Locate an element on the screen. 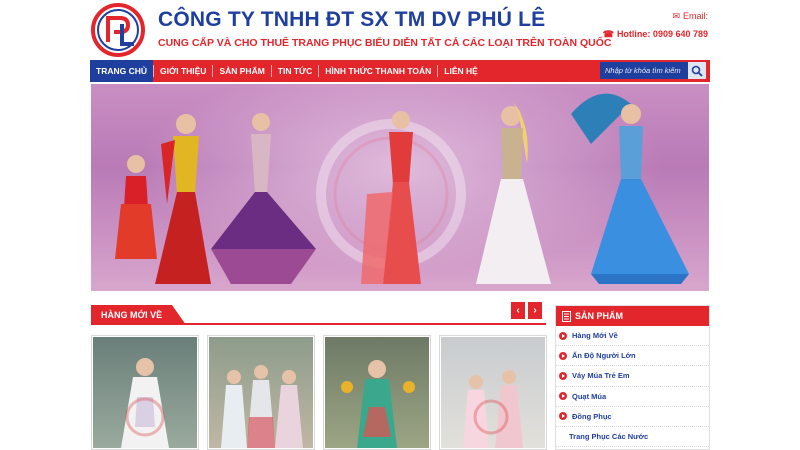  company-name: CÔNG TY TNHH ĐT SX TM DV PHÚ LÊ is located at coordinates (352, 19).